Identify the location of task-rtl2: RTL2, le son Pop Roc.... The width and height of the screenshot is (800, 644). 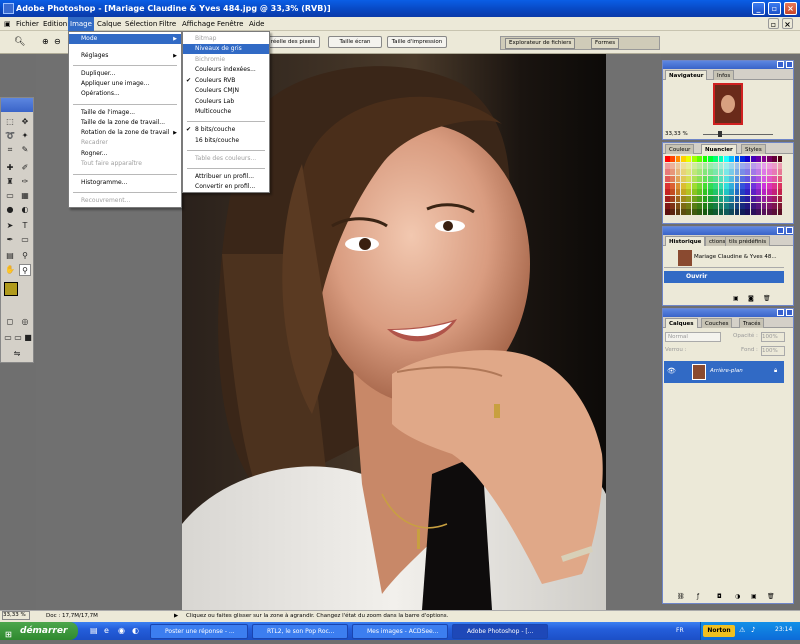
(300, 631).